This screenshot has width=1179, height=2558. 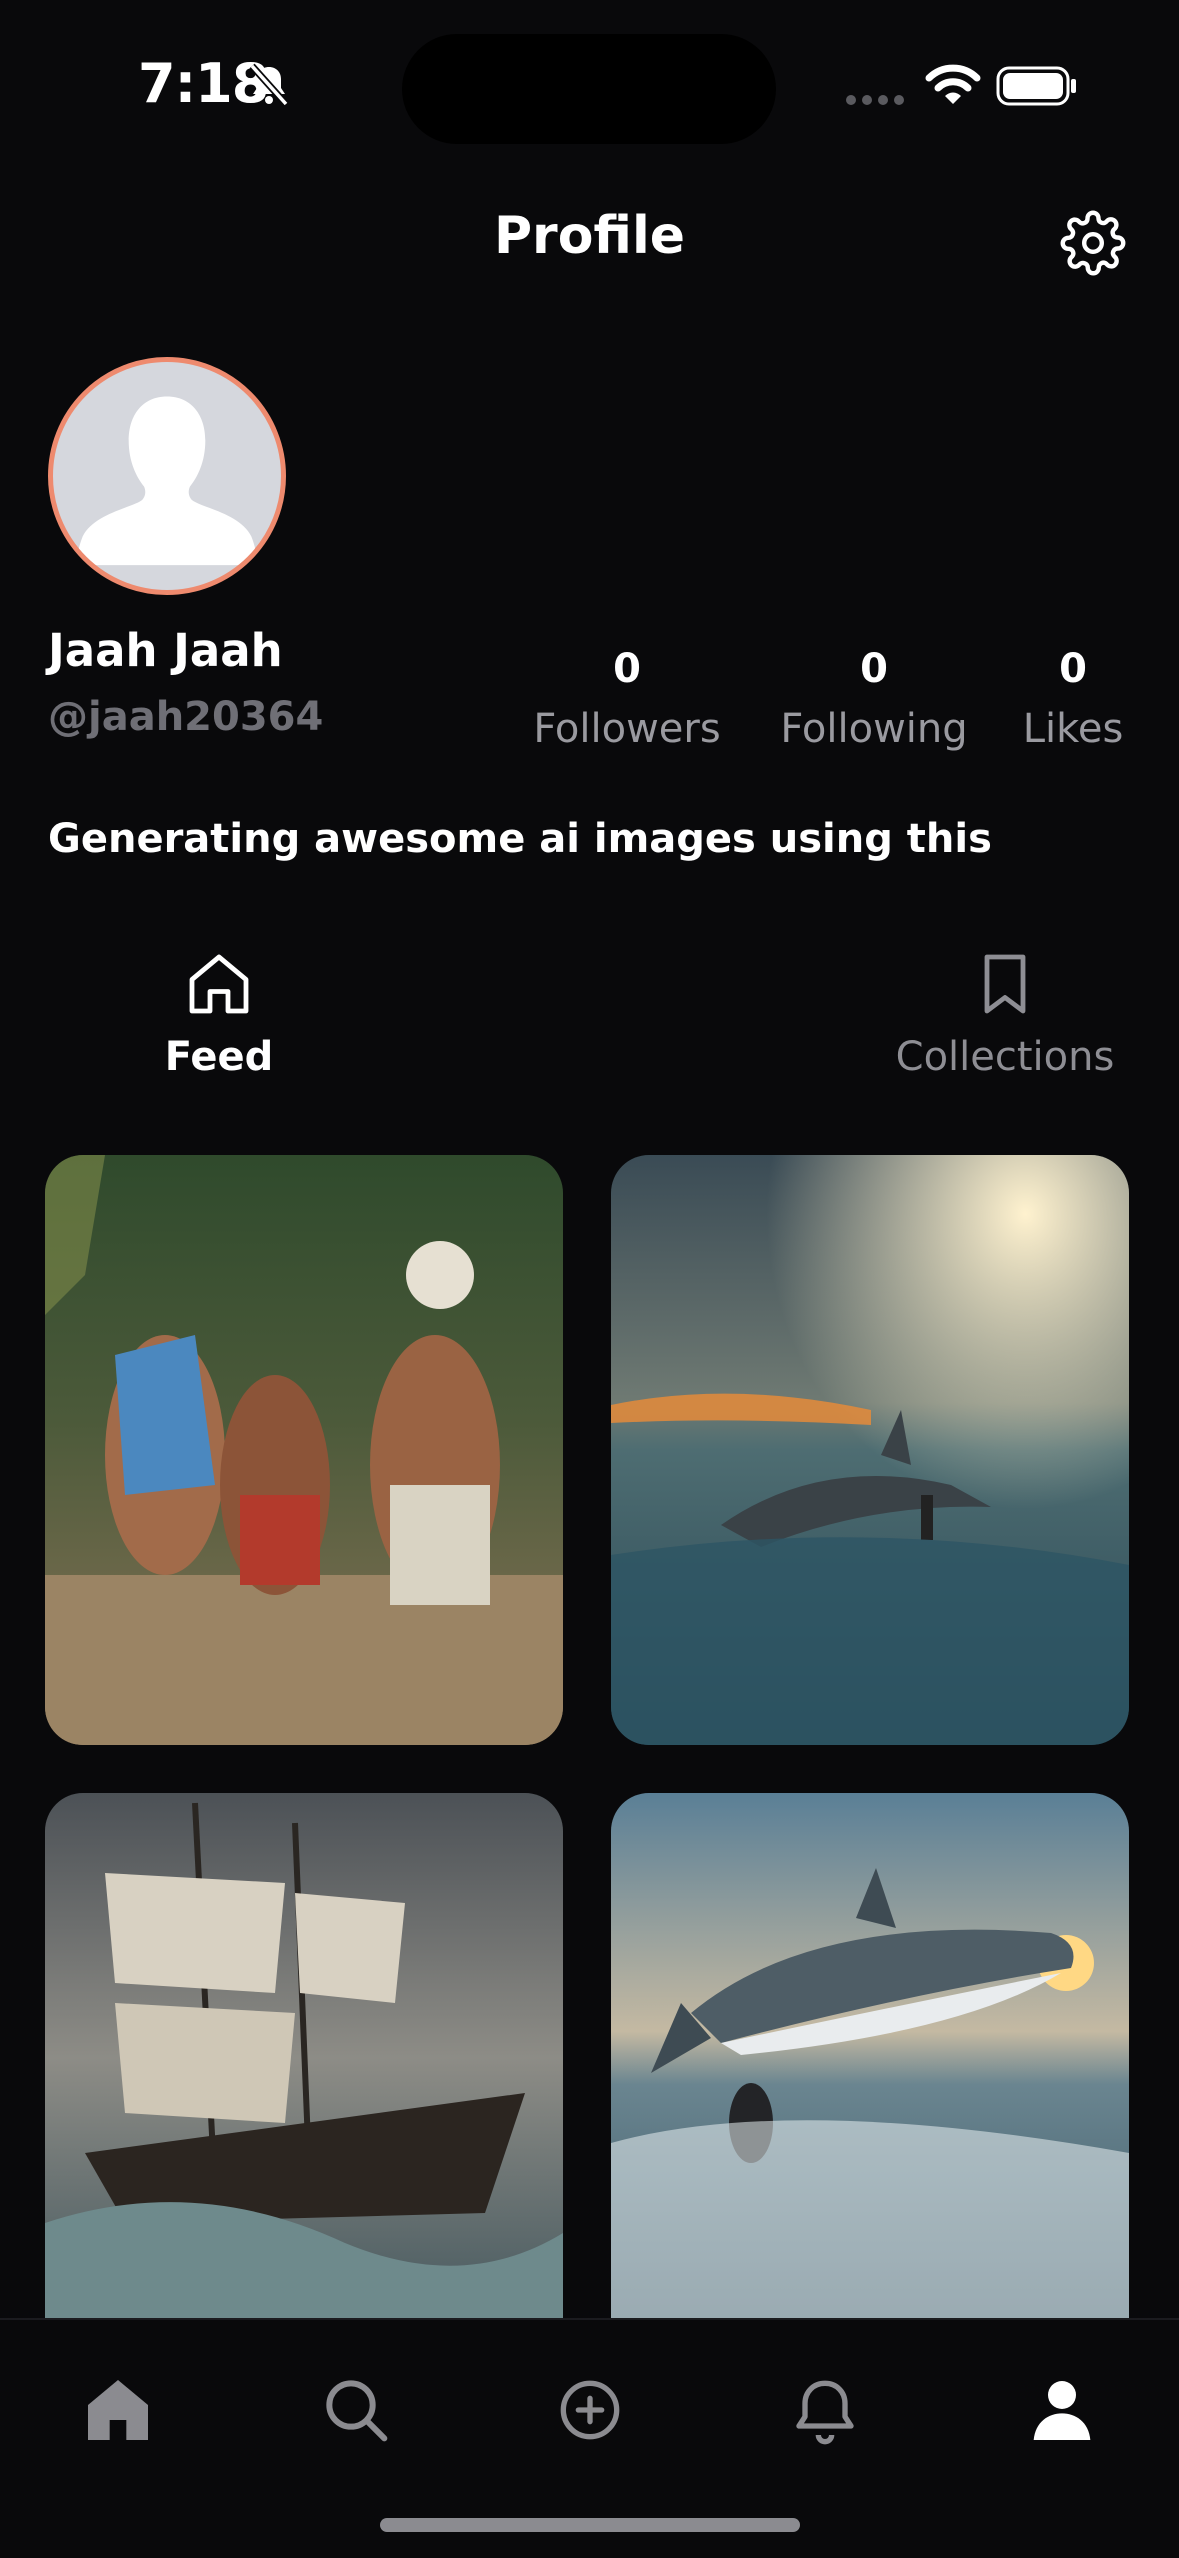 I want to click on profile-name: Jaah Jaah, so click(x=165, y=650).